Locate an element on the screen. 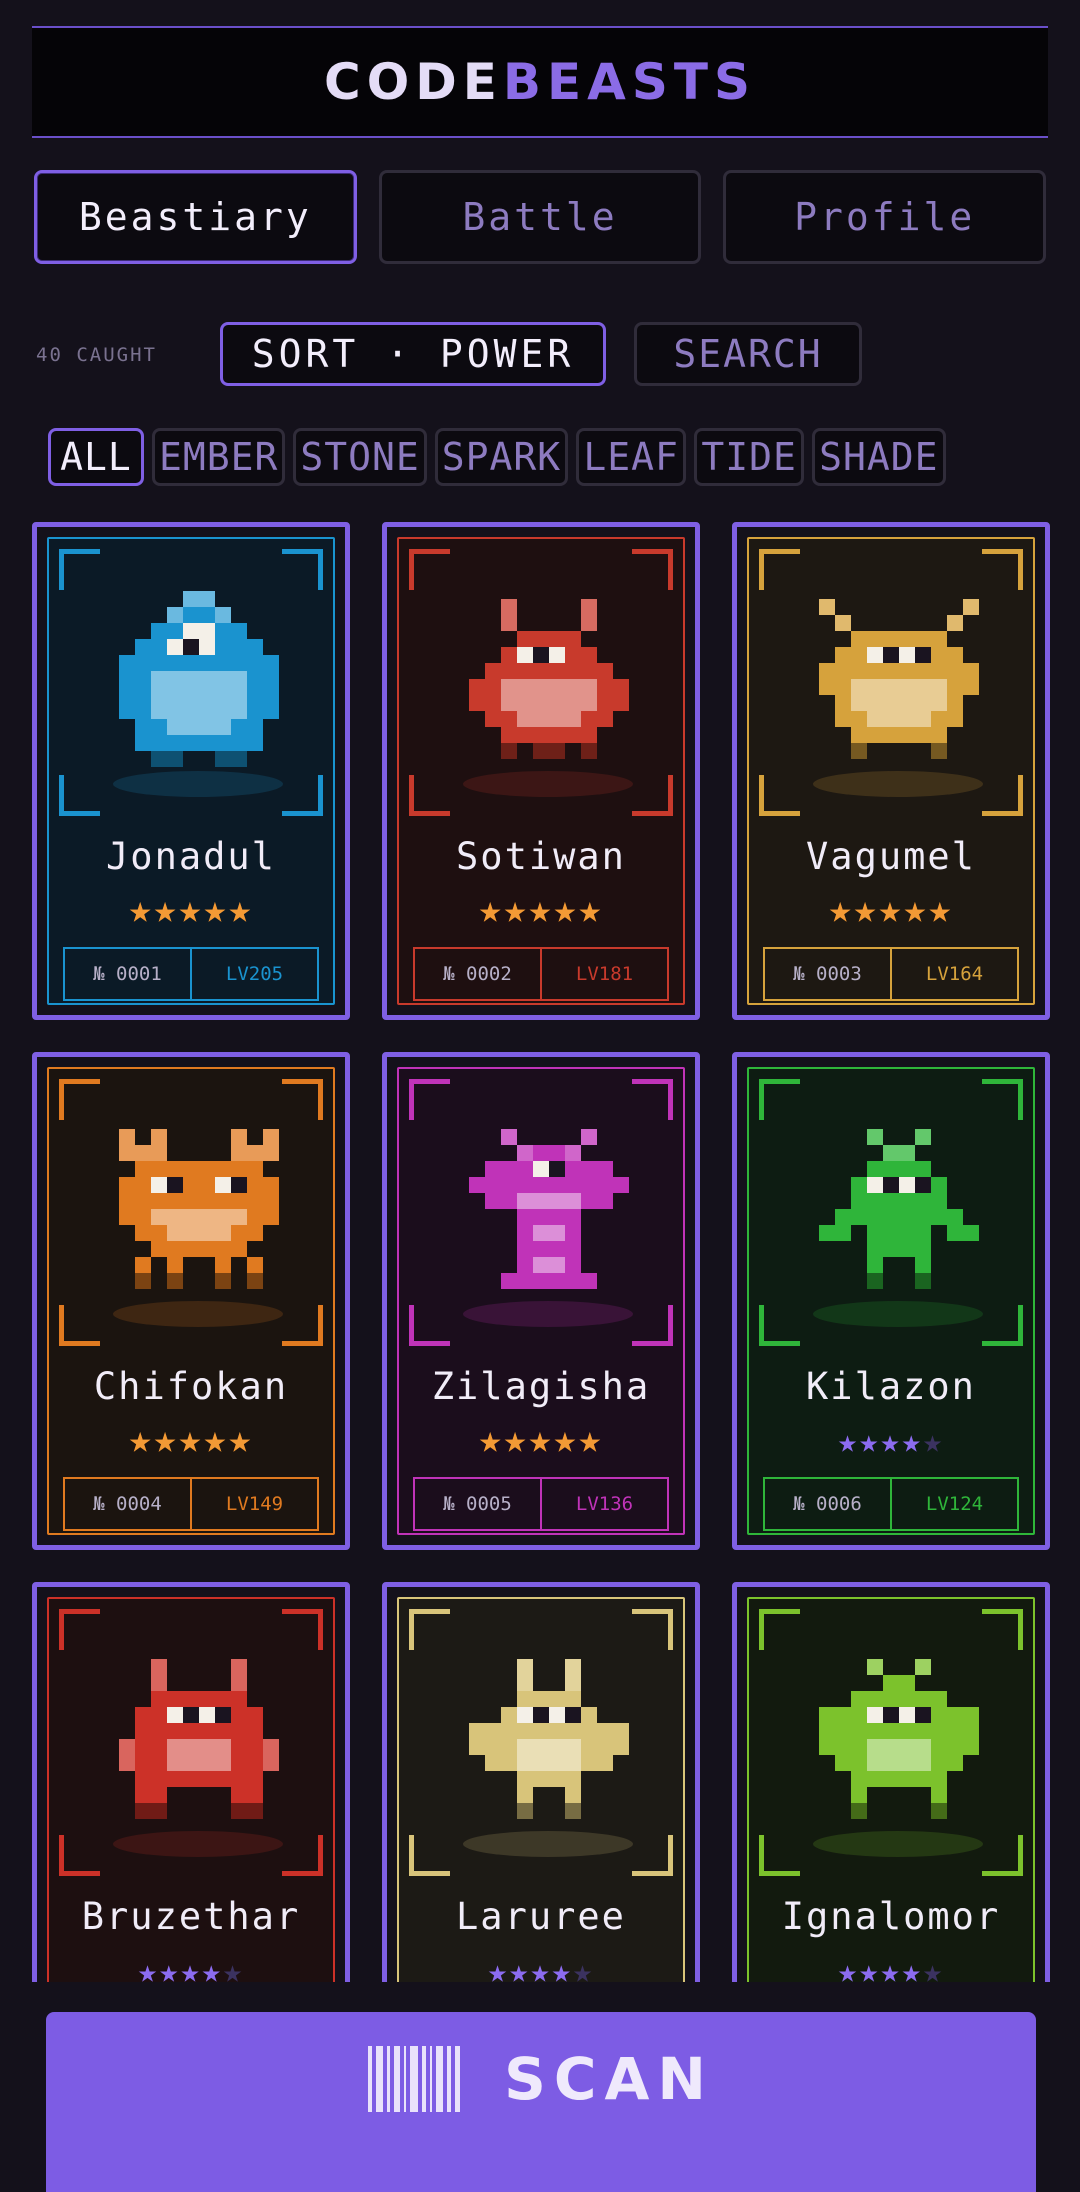 The height and width of the screenshot is (2192, 1080). beast-card: Chifokan ★★★★★ № 0004 LV149 is located at coordinates (191, 1301).